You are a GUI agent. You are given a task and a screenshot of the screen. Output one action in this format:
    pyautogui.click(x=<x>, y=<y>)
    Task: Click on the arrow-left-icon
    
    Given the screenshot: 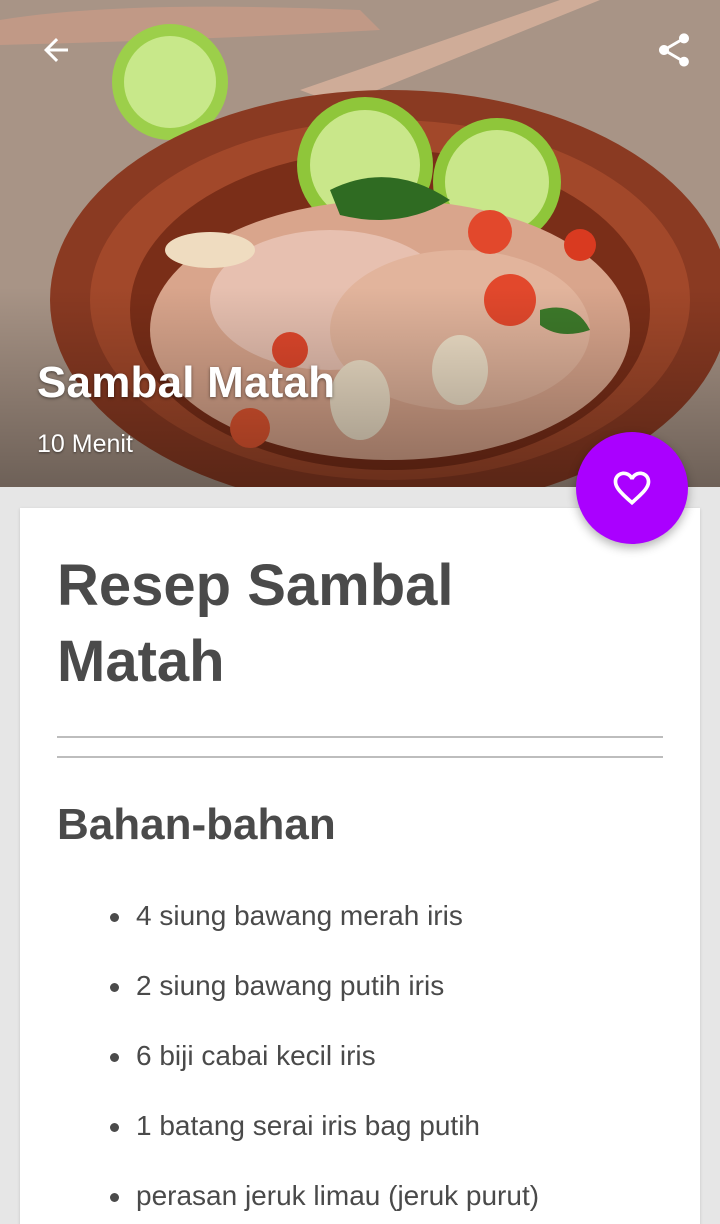 What is the action you would take?
    pyautogui.click(x=56, y=50)
    